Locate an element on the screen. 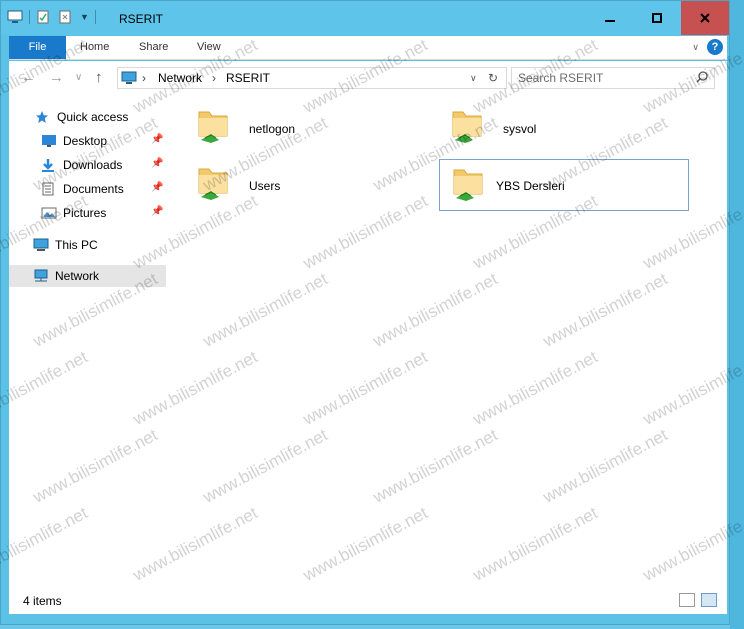  computer-icon is located at coordinates (15, 17).